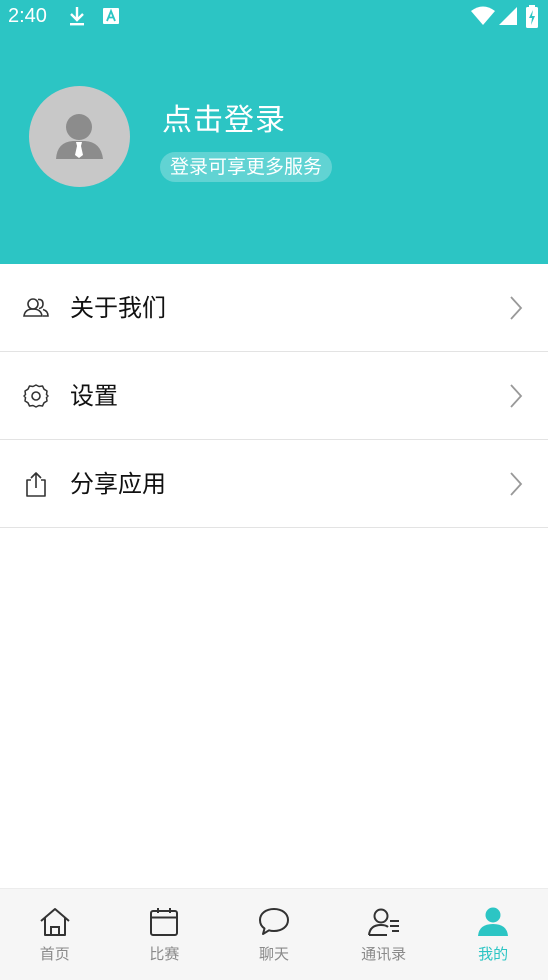 This screenshot has height=980, width=548. I want to click on share-icon, so click(36, 484).